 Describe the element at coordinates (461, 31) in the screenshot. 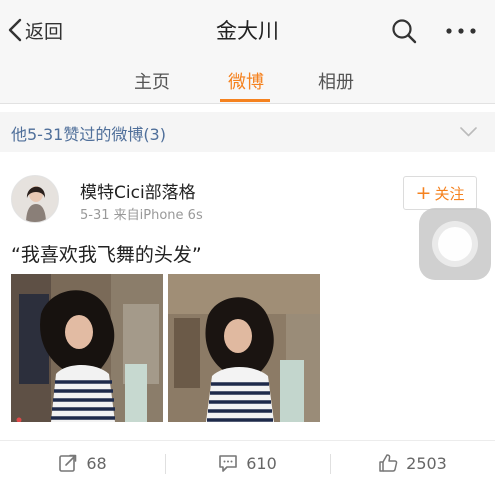

I see `more-icon` at that location.